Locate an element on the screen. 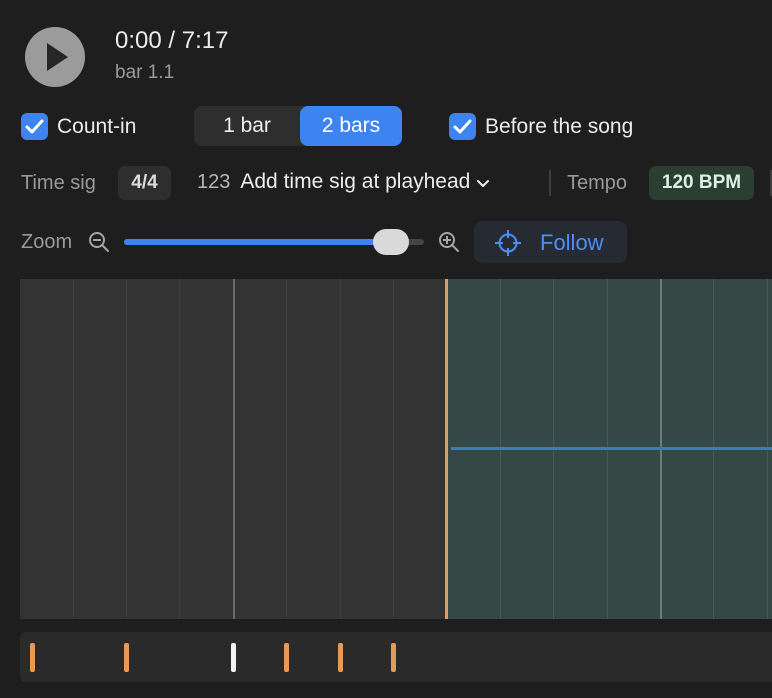  before-song-label: Before the song is located at coordinates (559, 126).